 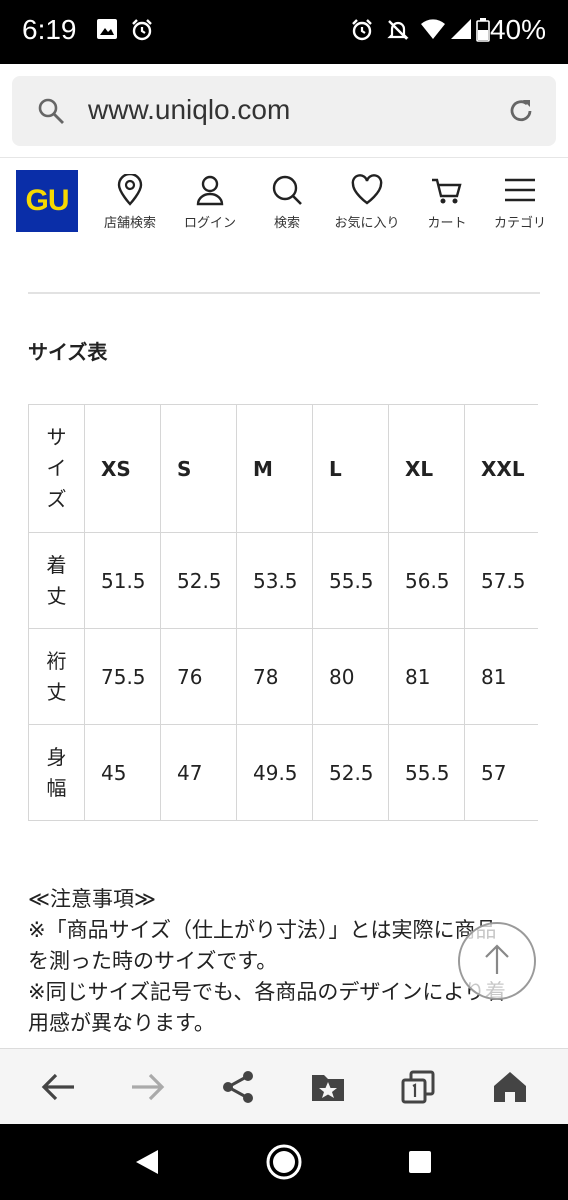 I want to click on size-header-l: L, so click(x=350, y=468).